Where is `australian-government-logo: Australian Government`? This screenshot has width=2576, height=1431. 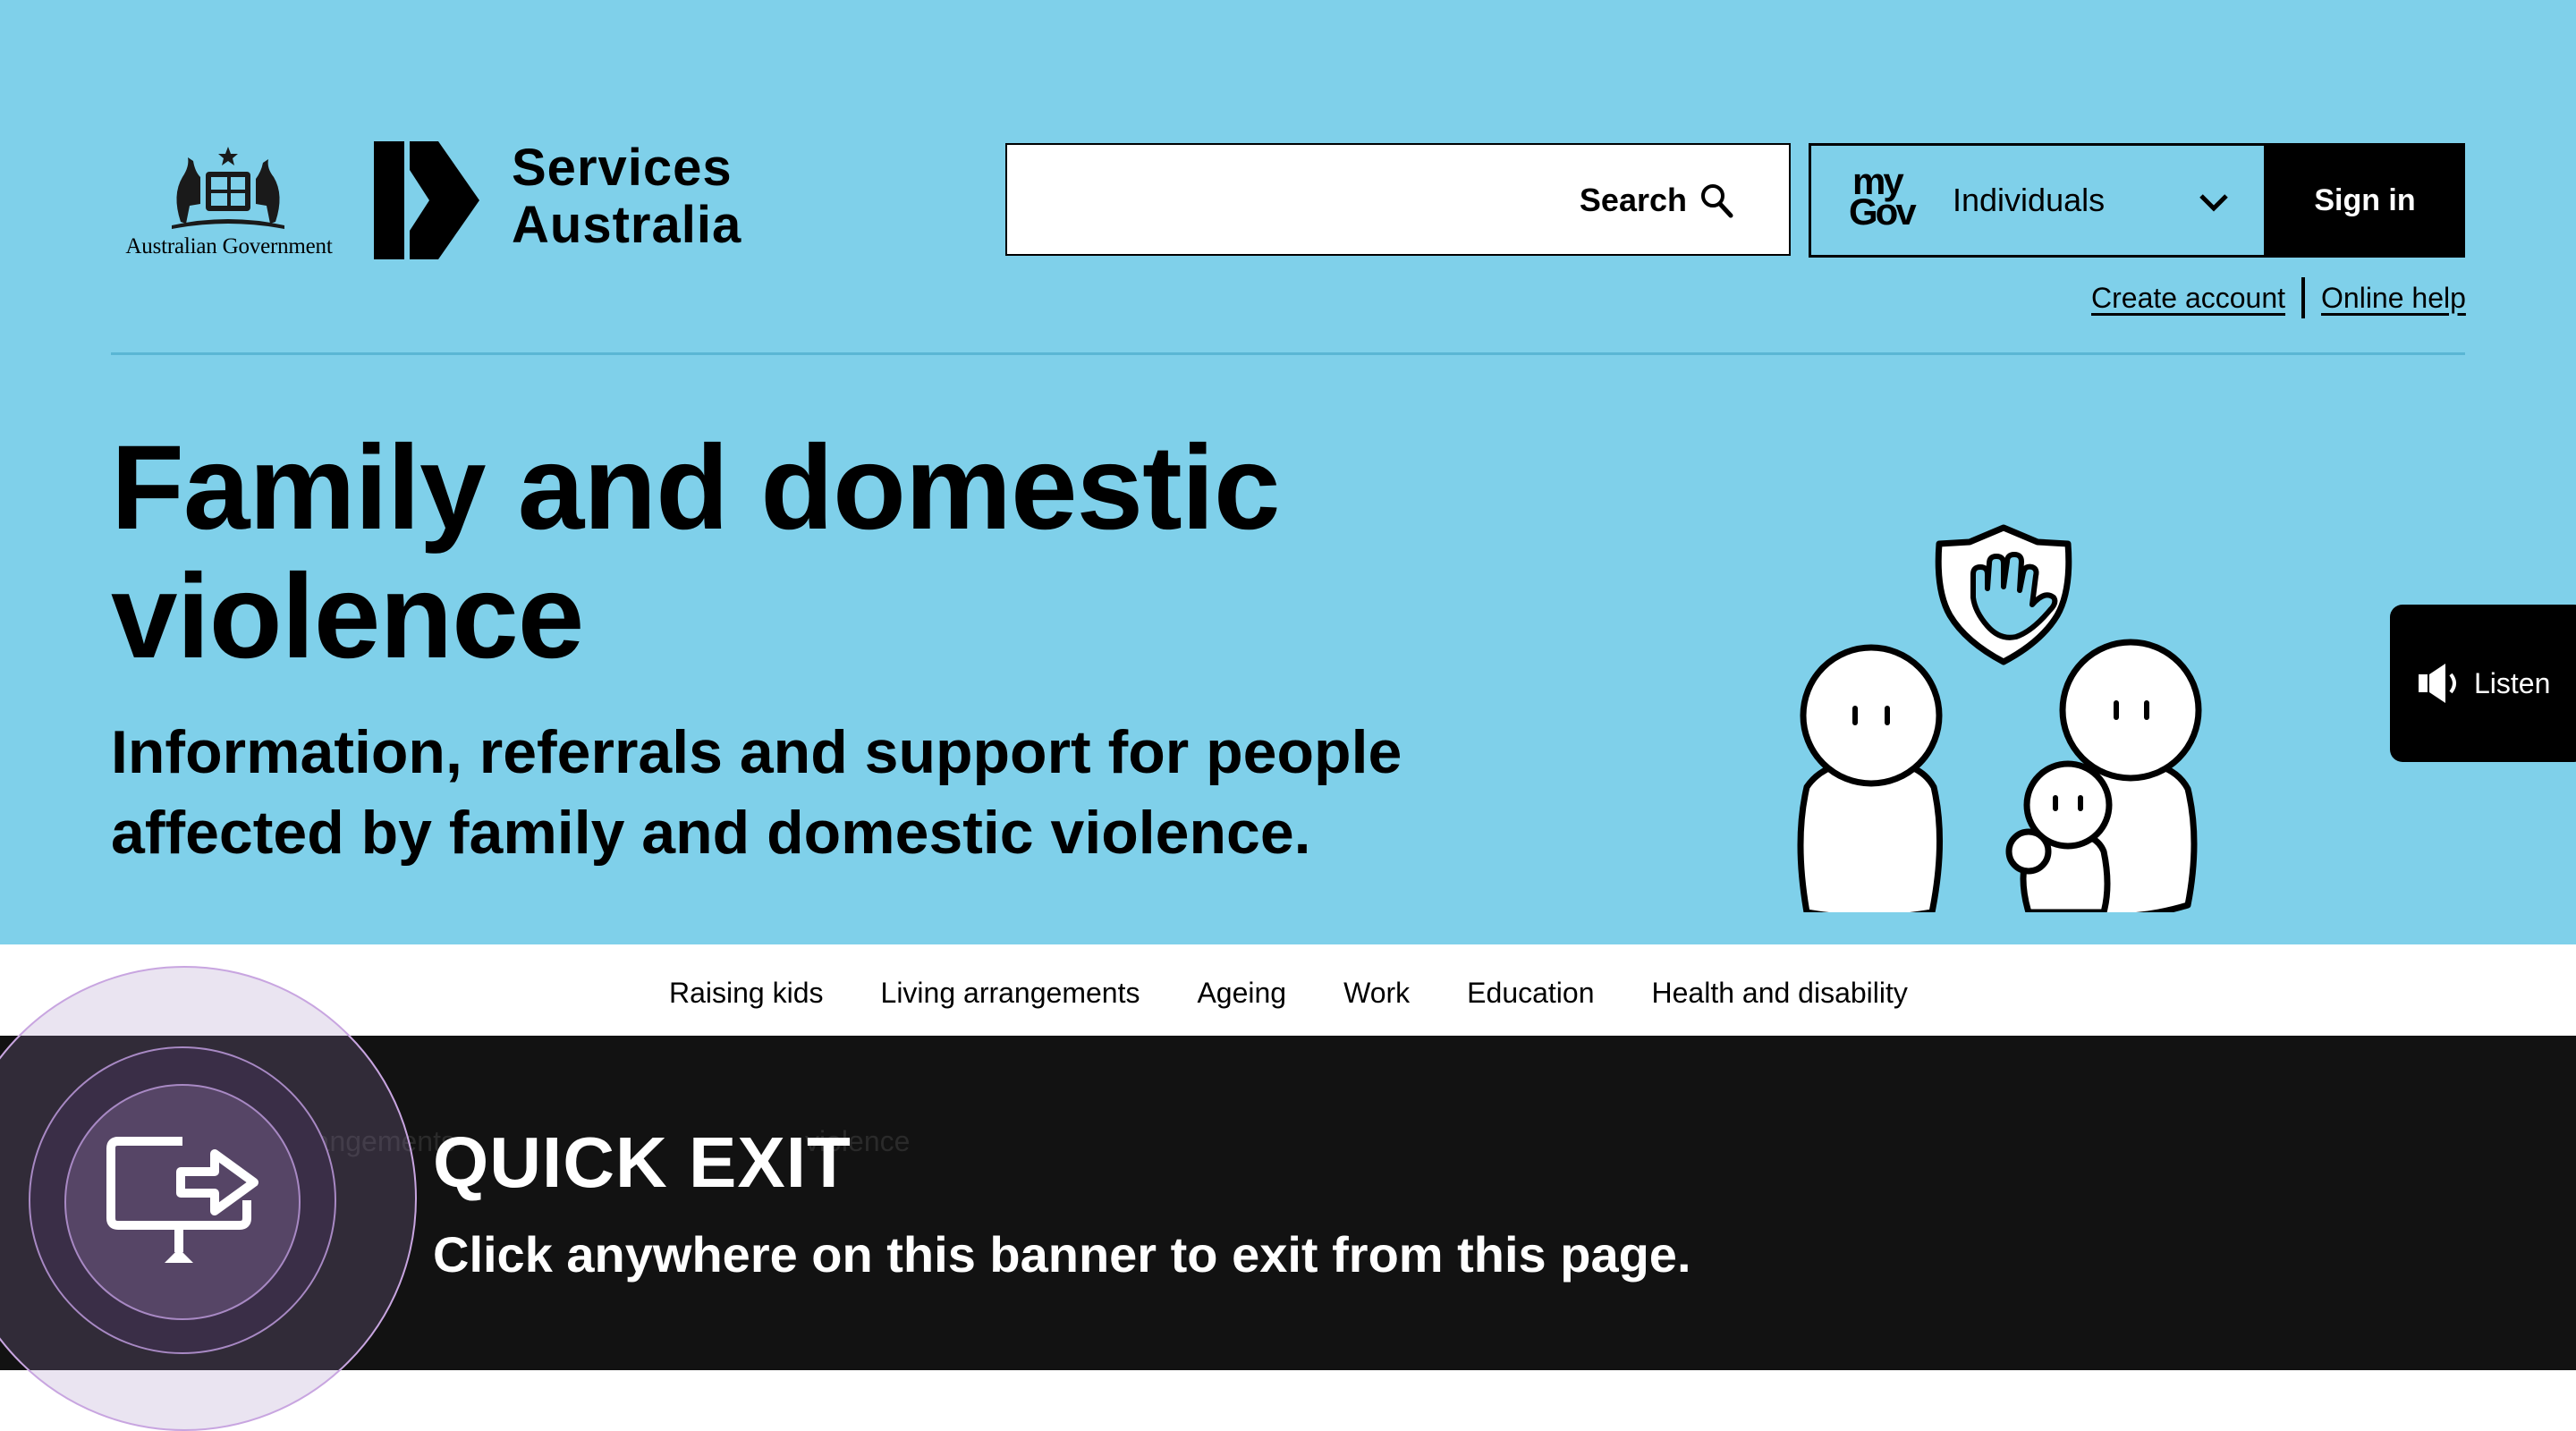 australian-government-logo: Australian Government is located at coordinates (229, 200).